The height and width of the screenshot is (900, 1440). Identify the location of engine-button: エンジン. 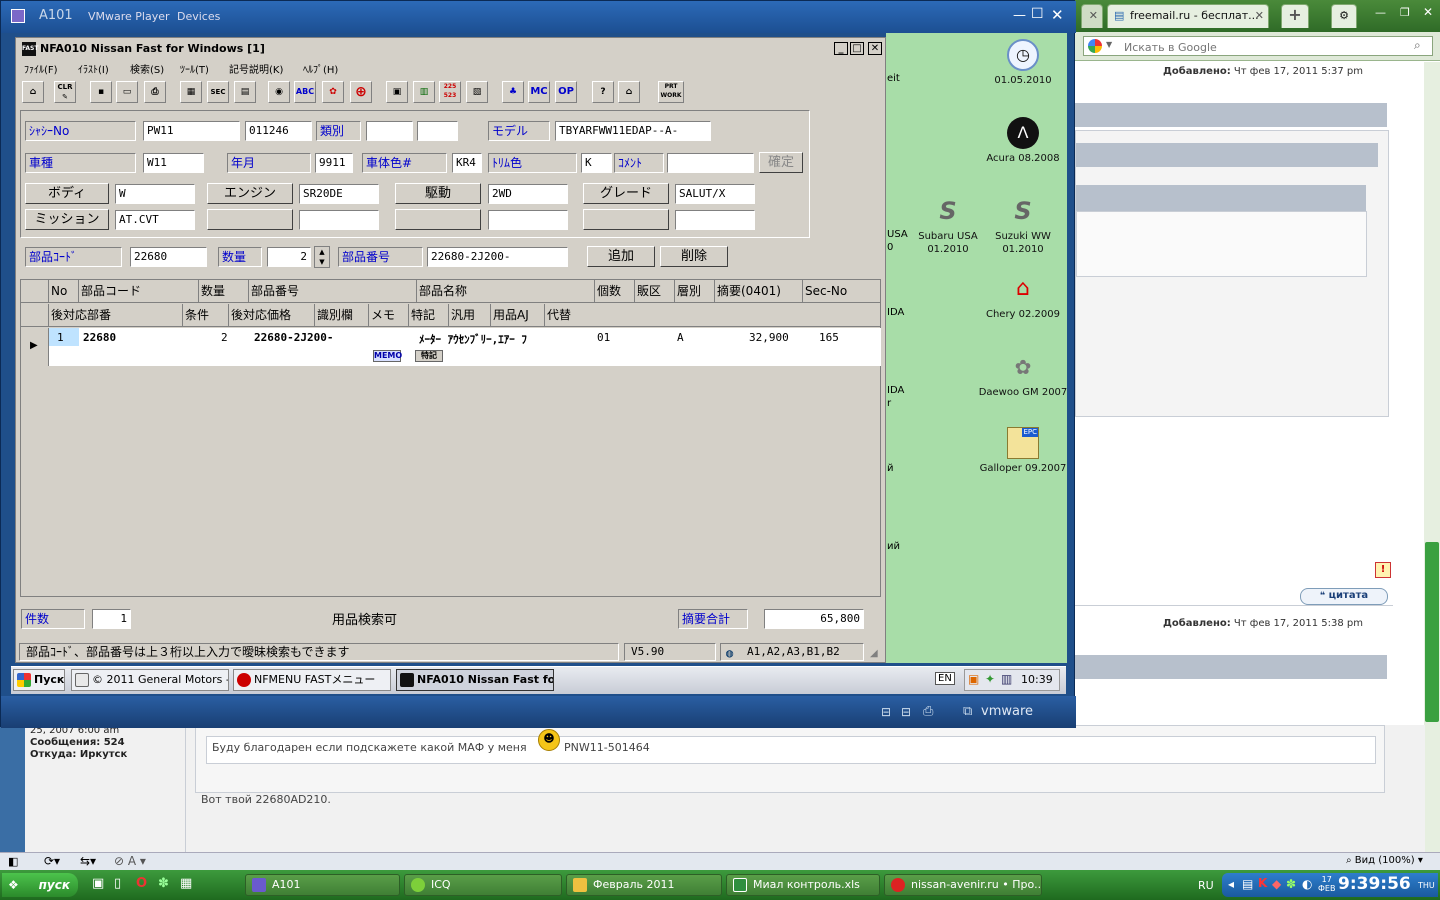
(250, 193).